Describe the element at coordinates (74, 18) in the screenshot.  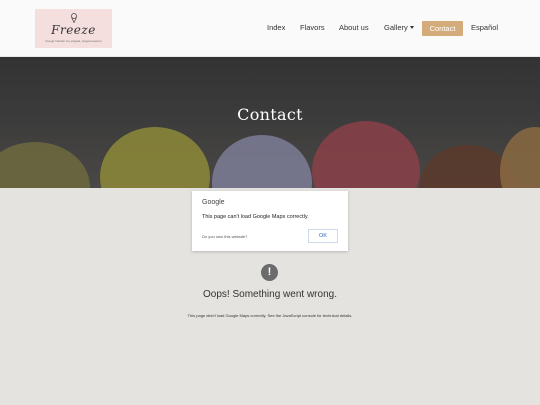
I see `ice-cream-cone-icon` at that location.